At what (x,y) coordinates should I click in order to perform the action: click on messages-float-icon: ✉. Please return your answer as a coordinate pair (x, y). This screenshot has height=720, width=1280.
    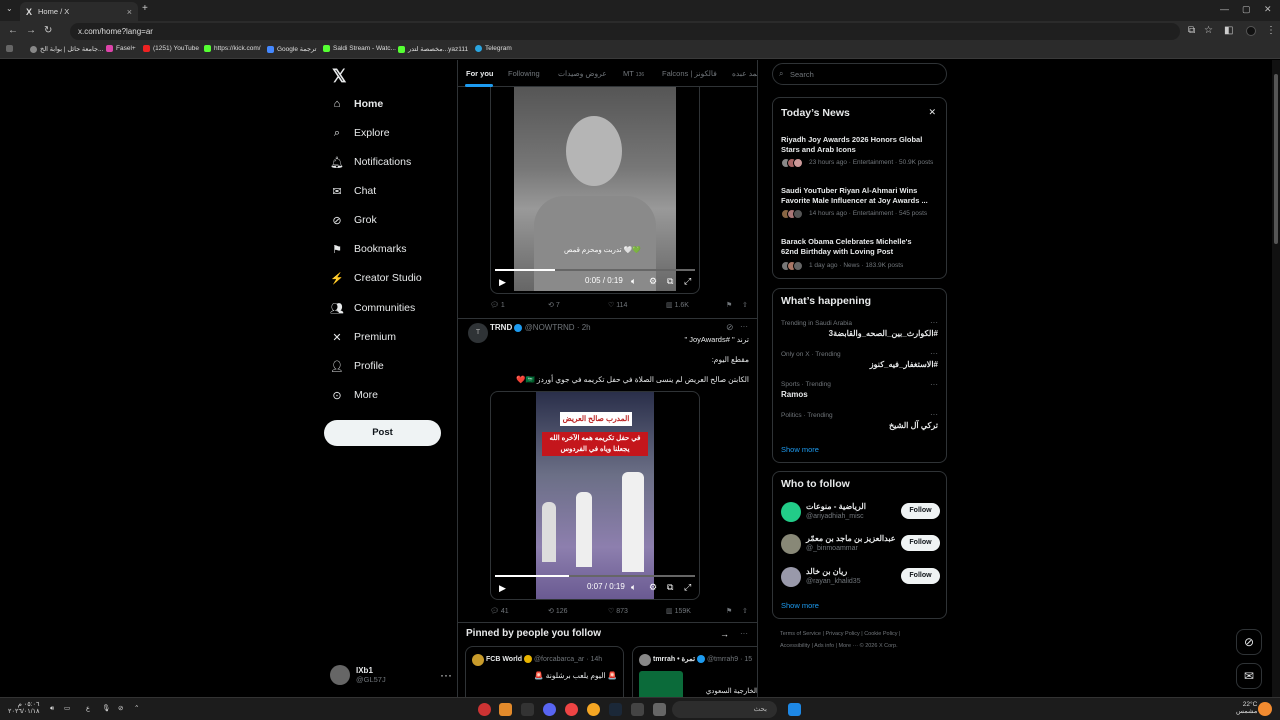
    Looking at the image, I should click on (1249, 676).